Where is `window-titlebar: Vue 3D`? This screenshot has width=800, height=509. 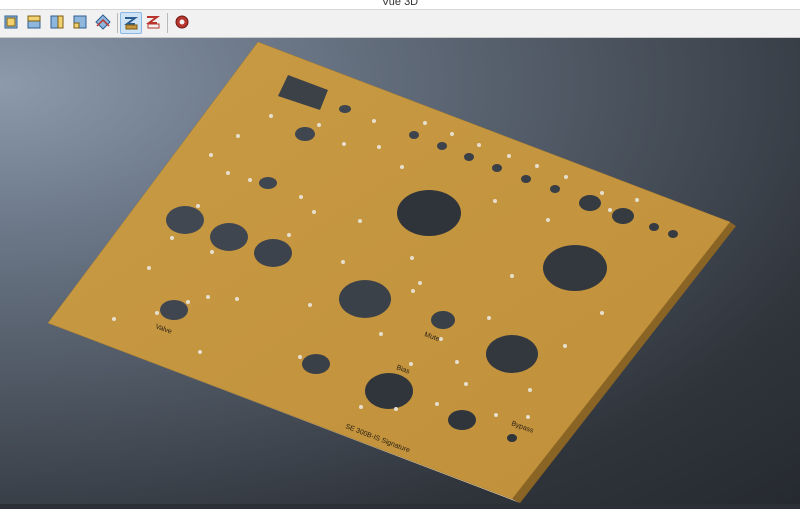 window-titlebar: Vue 3D is located at coordinates (400, 5).